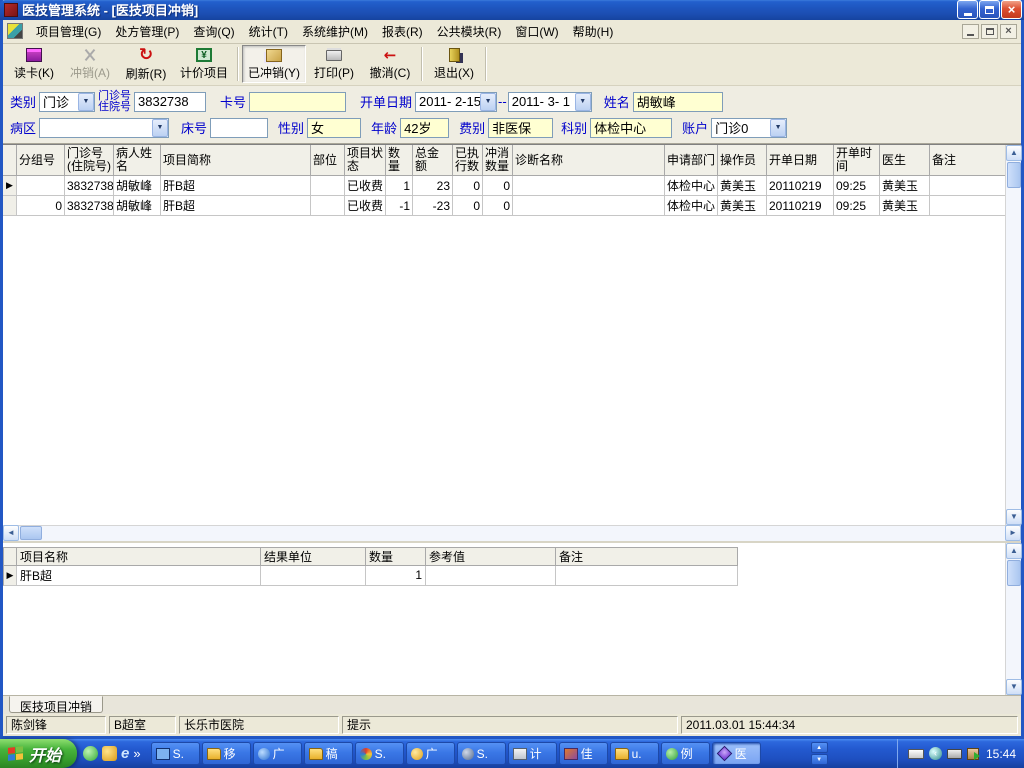 The height and width of the screenshot is (768, 1024). Describe the element at coordinates (365, 161) in the screenshot. I see `col-item-status: 项目状态` at that location.